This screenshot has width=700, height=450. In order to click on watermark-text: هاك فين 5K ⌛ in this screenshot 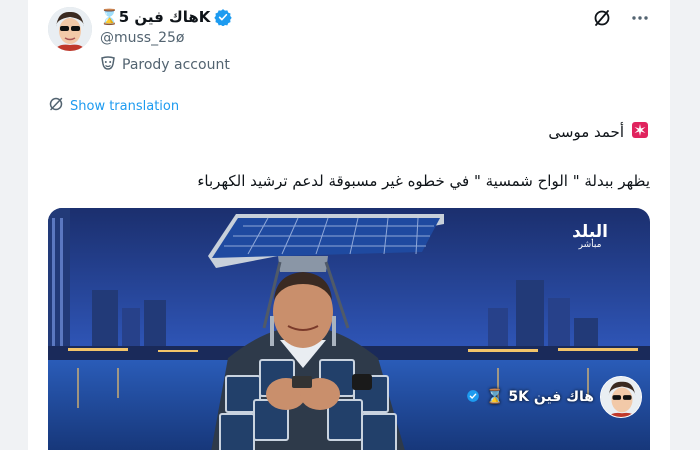, I will do `click(540, 397)`.